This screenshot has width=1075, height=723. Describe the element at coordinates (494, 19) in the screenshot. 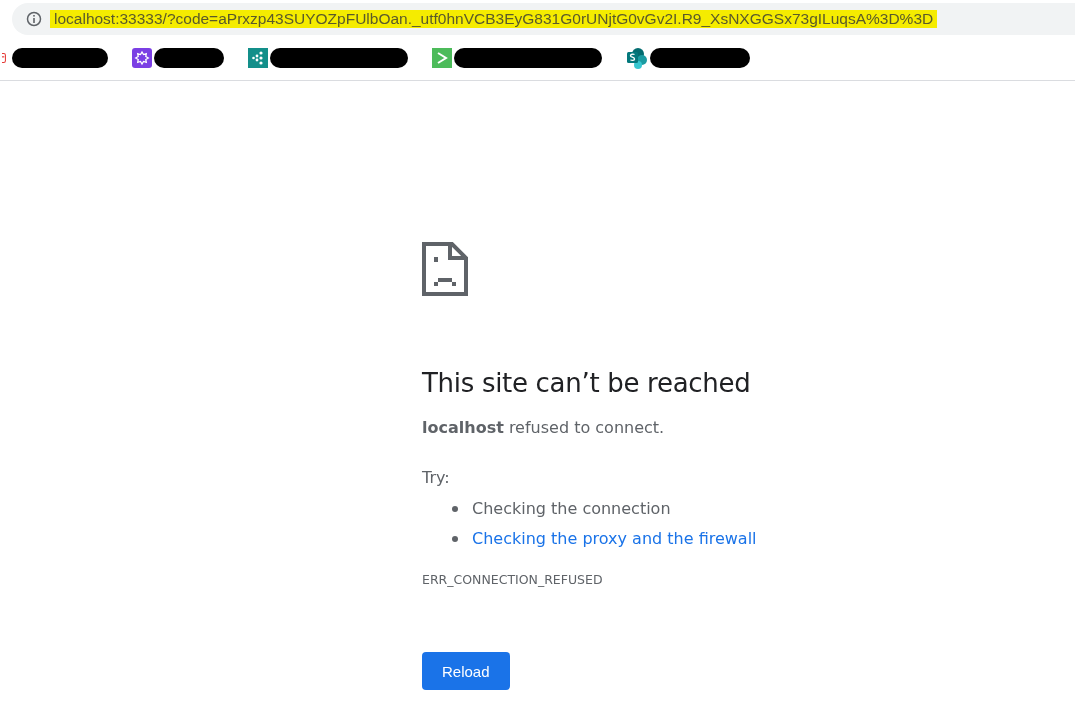

I see `url-text: localhost:33333/?code=aPrxzp43SUYOZpFUlbOan._utf0hnVCB3EyG831G0rUNjtG0vGv2I.R9_XsNXGGSx73gILuqsA%3D%3D` at that location.